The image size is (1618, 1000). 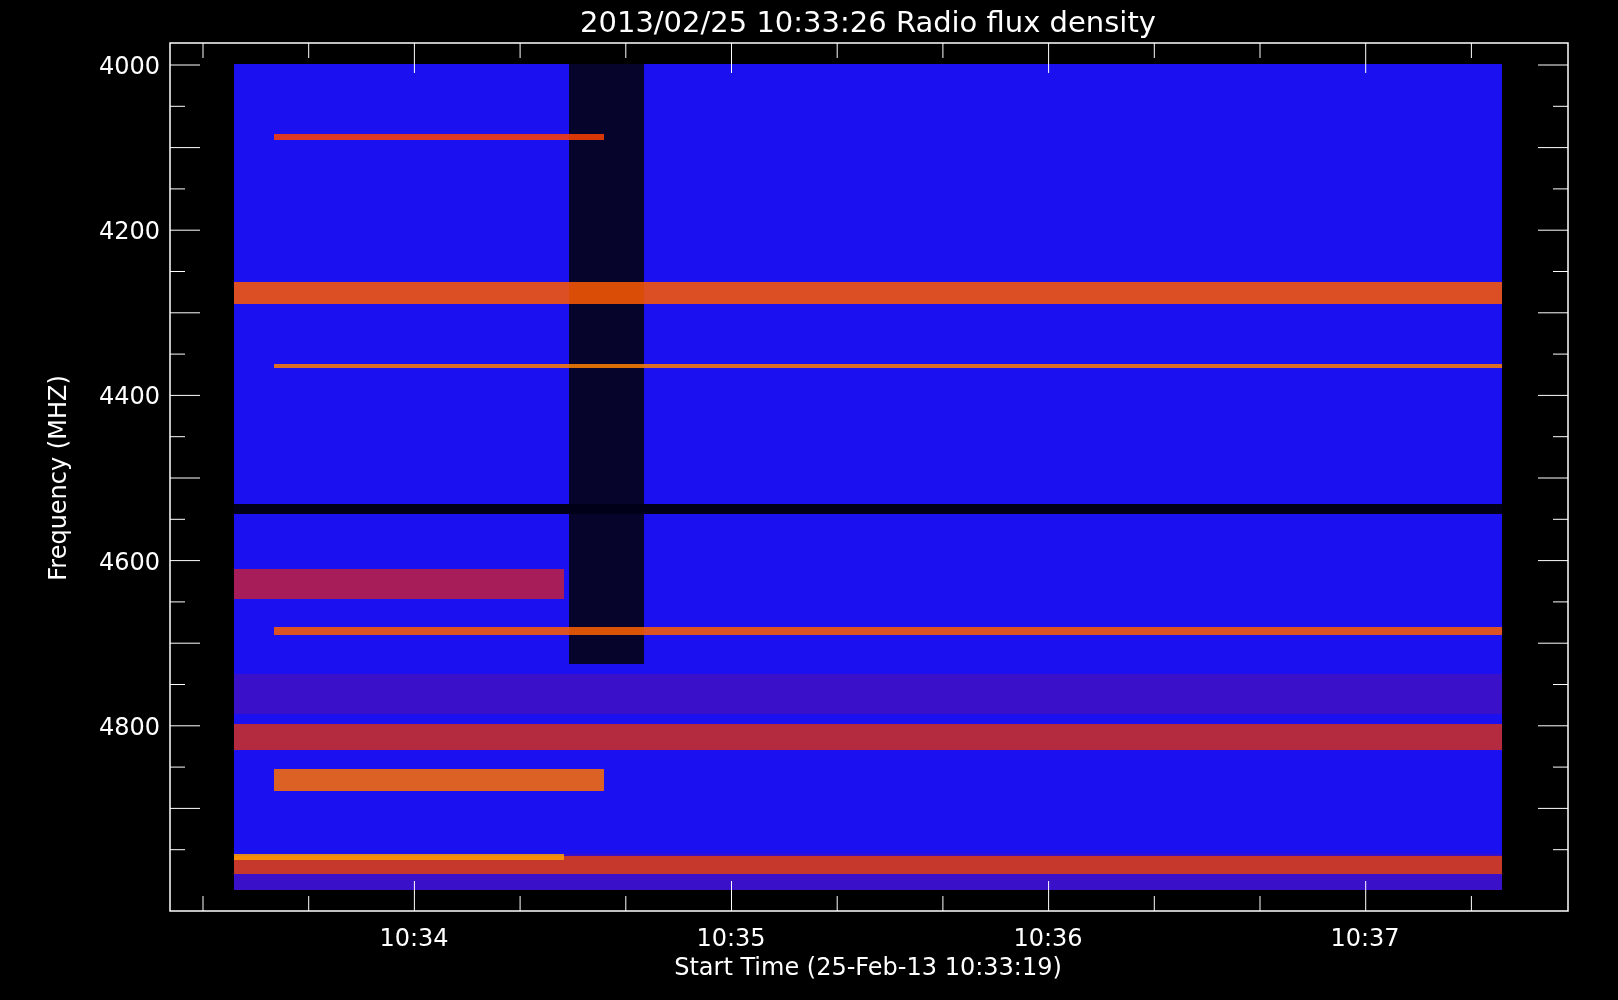 What do you see at coordinates (868, 22) in the screenshot?
I see `chart-title: 2013/02/25 10:33:26 Radio flux density` at bounding box center [868, 22].